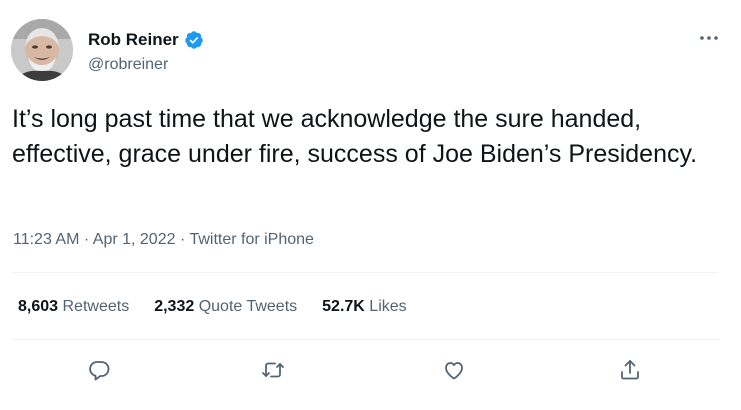  I want to click on reply-icon, so click(99, 370).